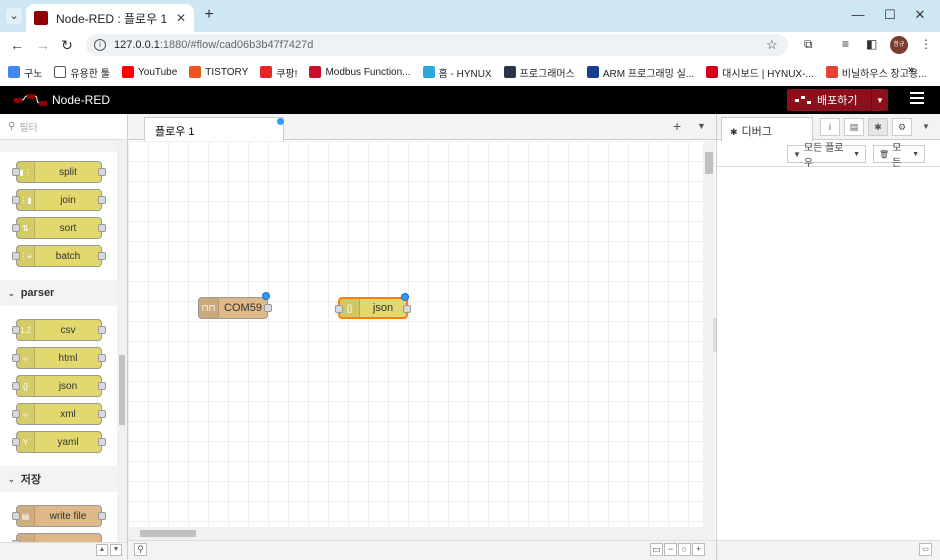  Describe the element at coordinates (899, 45) in the screenshot. I see `profile-avatar: 항규` at that location.